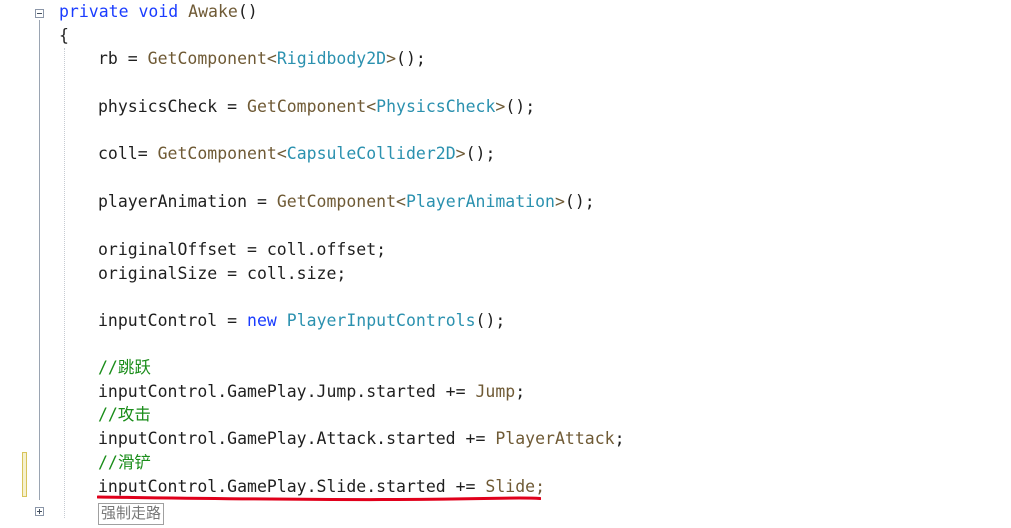  I want to click on rb-gt: >, so click(391, 58).